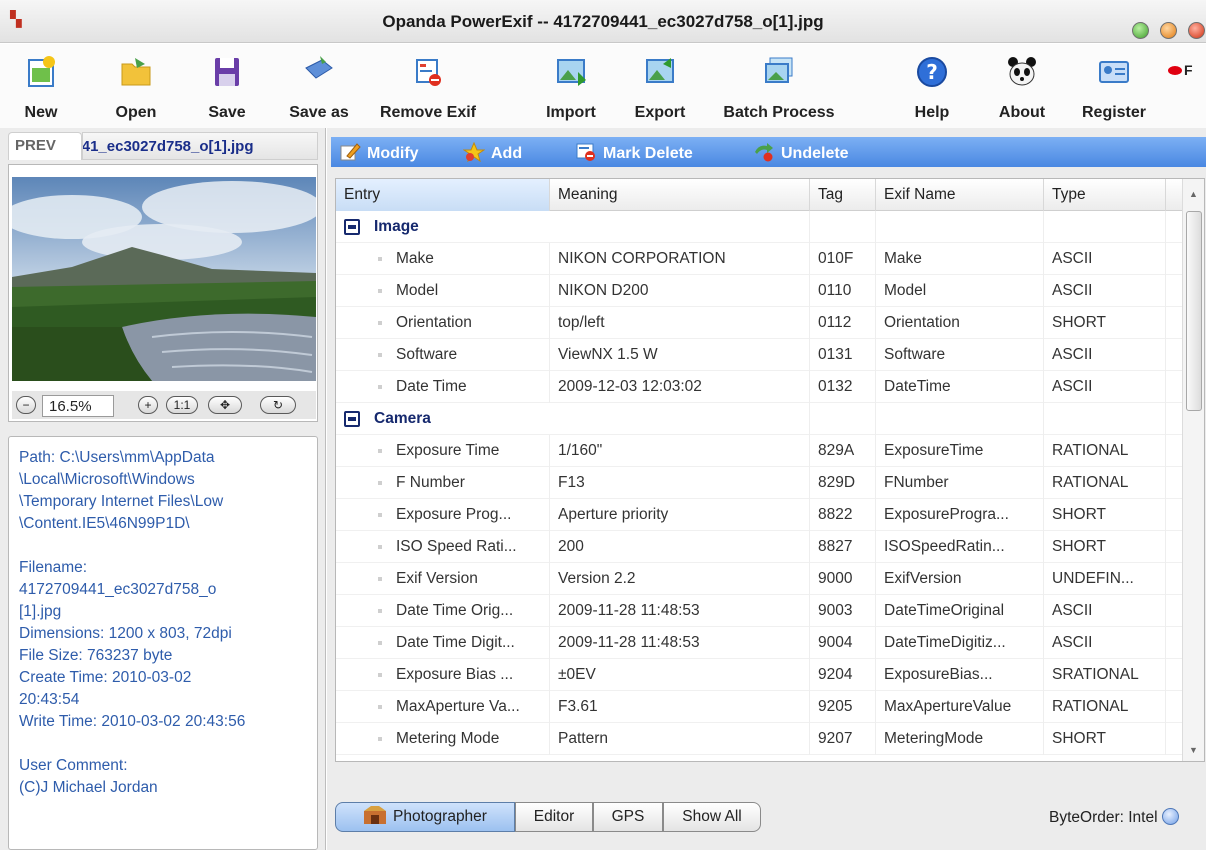 The image size is (1206, 850). I want to click on zoom-in-button: +, so click(148, 405).